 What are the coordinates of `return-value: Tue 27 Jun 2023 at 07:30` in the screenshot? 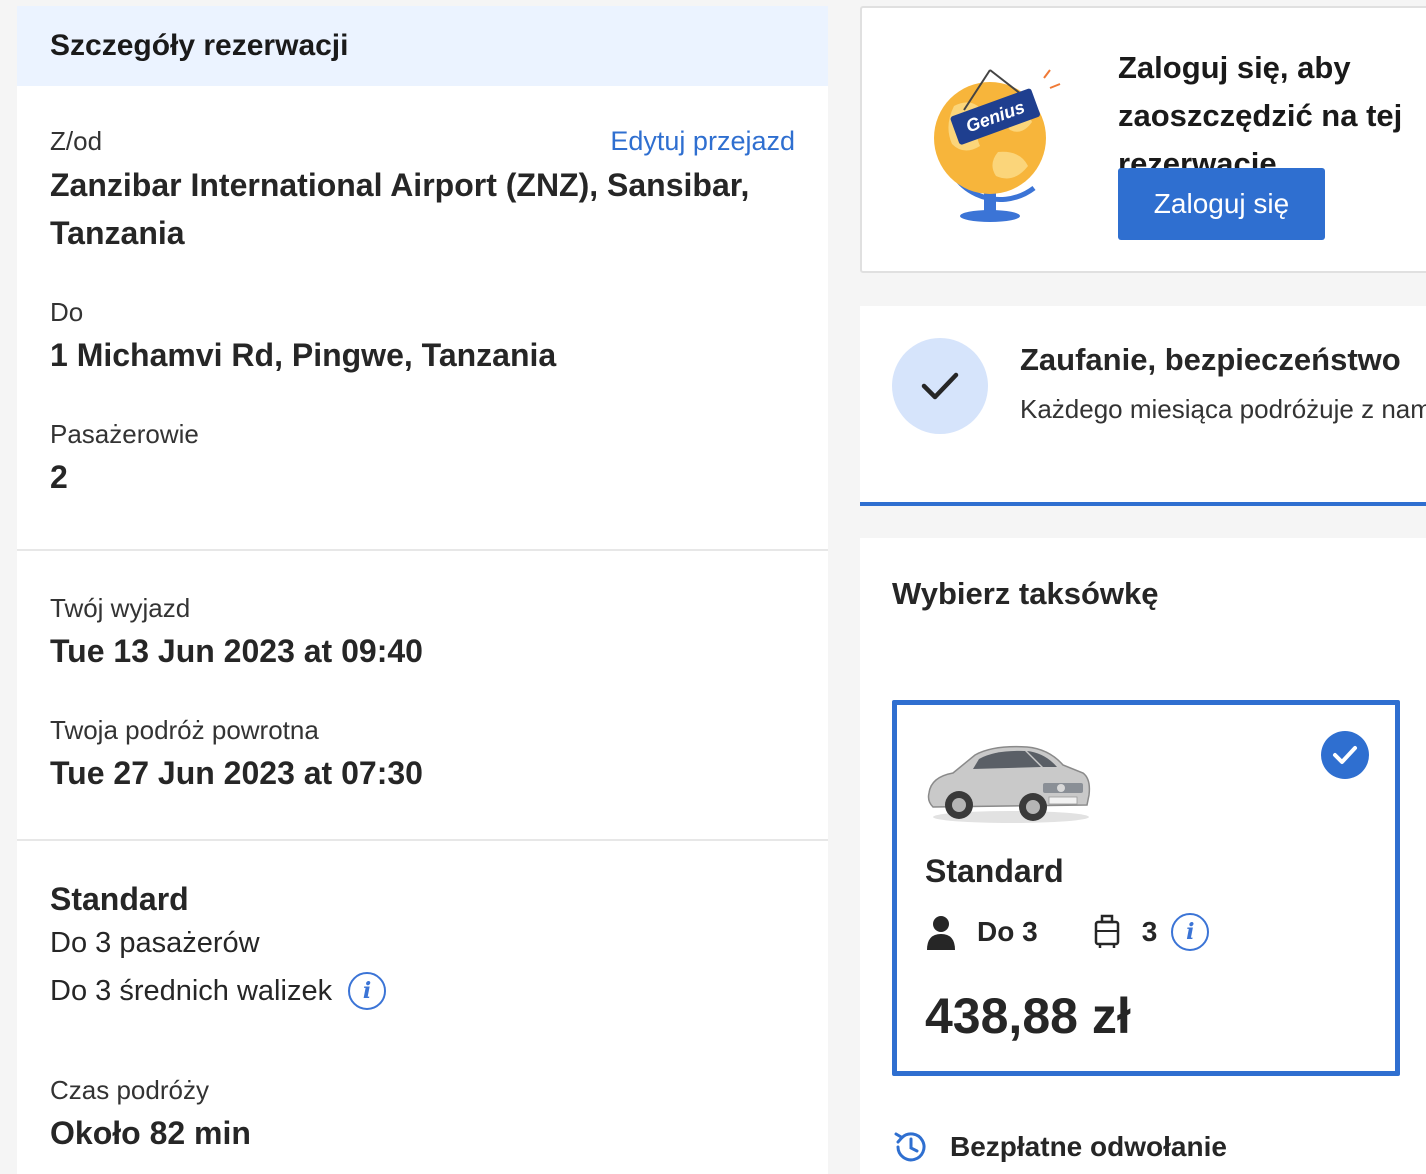 It's located at (236, 773).